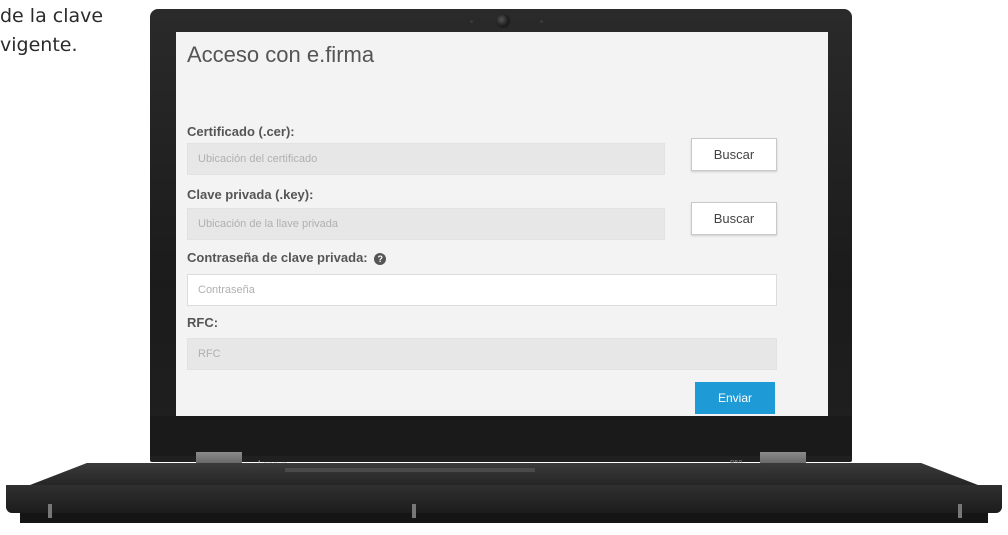 This screenshot has height=535, width=1008. Describe the element at coordinates (503, 21) in the screenshot. I see `webcam-icon` at that location.